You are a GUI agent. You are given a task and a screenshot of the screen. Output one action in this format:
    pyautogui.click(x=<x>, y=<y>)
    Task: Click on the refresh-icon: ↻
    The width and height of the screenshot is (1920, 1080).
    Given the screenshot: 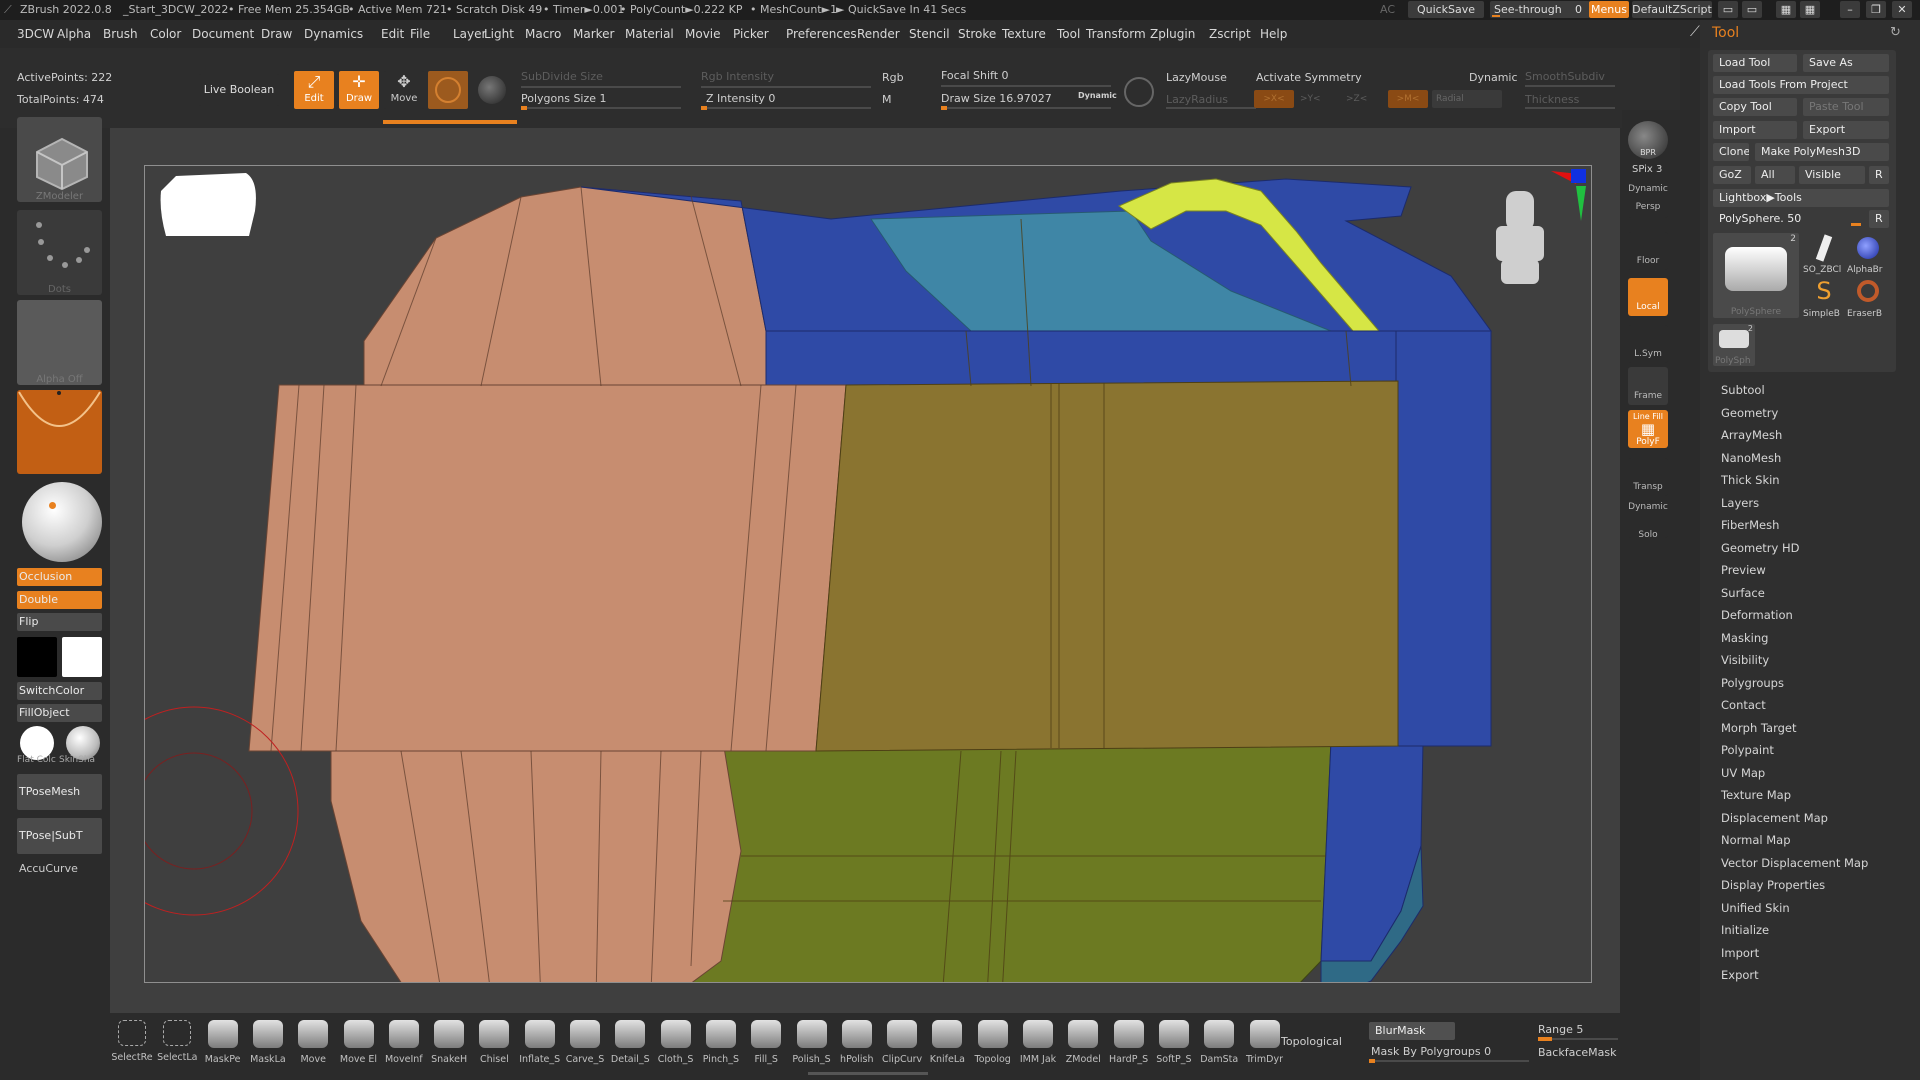 What is the action you would take?
    pyautogui.click(x=1895, y=32)
    